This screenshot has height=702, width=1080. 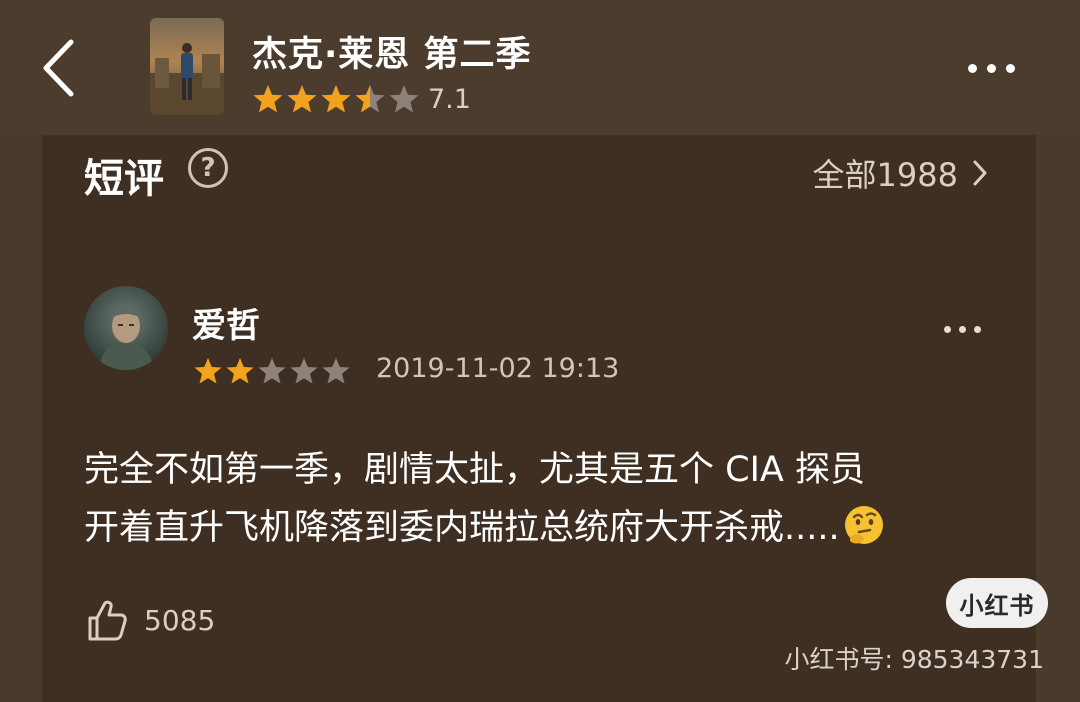 I want to click on chevron-right-icon, so click(x=980, y=173).